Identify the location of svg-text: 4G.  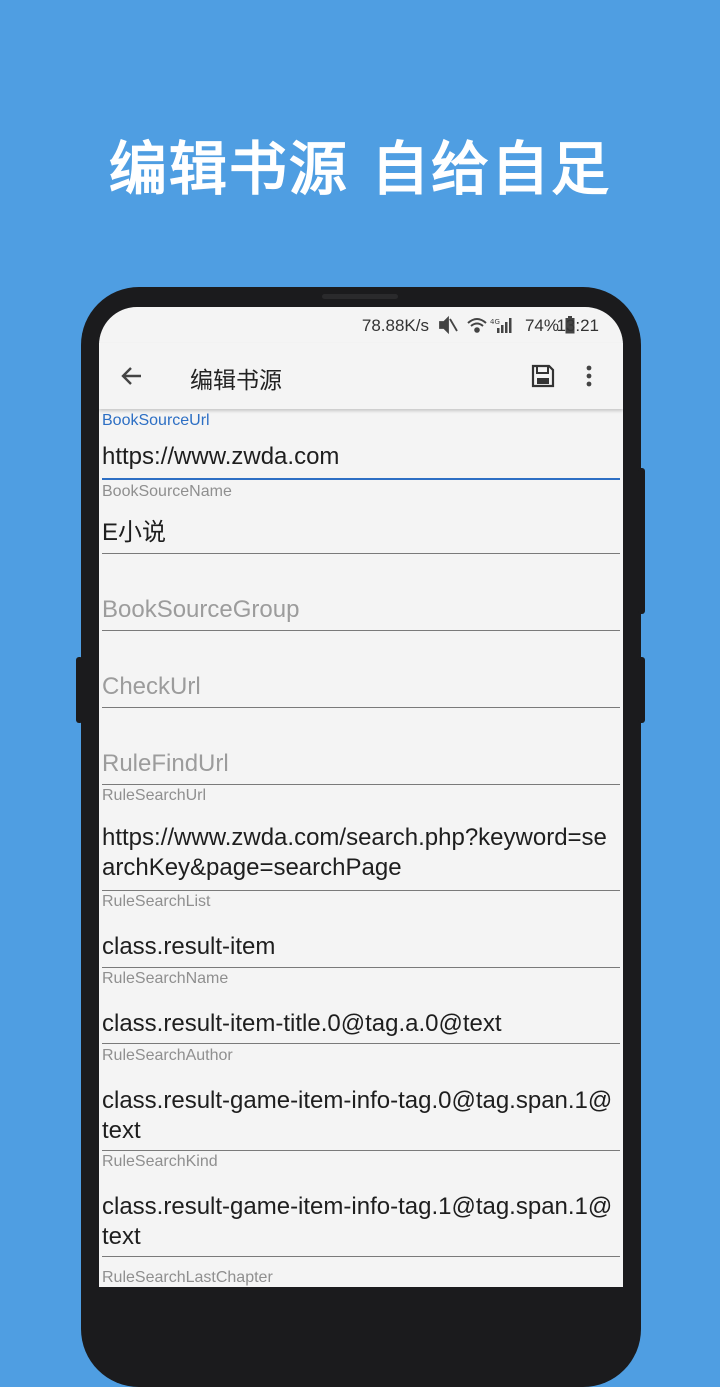
(495, 322).